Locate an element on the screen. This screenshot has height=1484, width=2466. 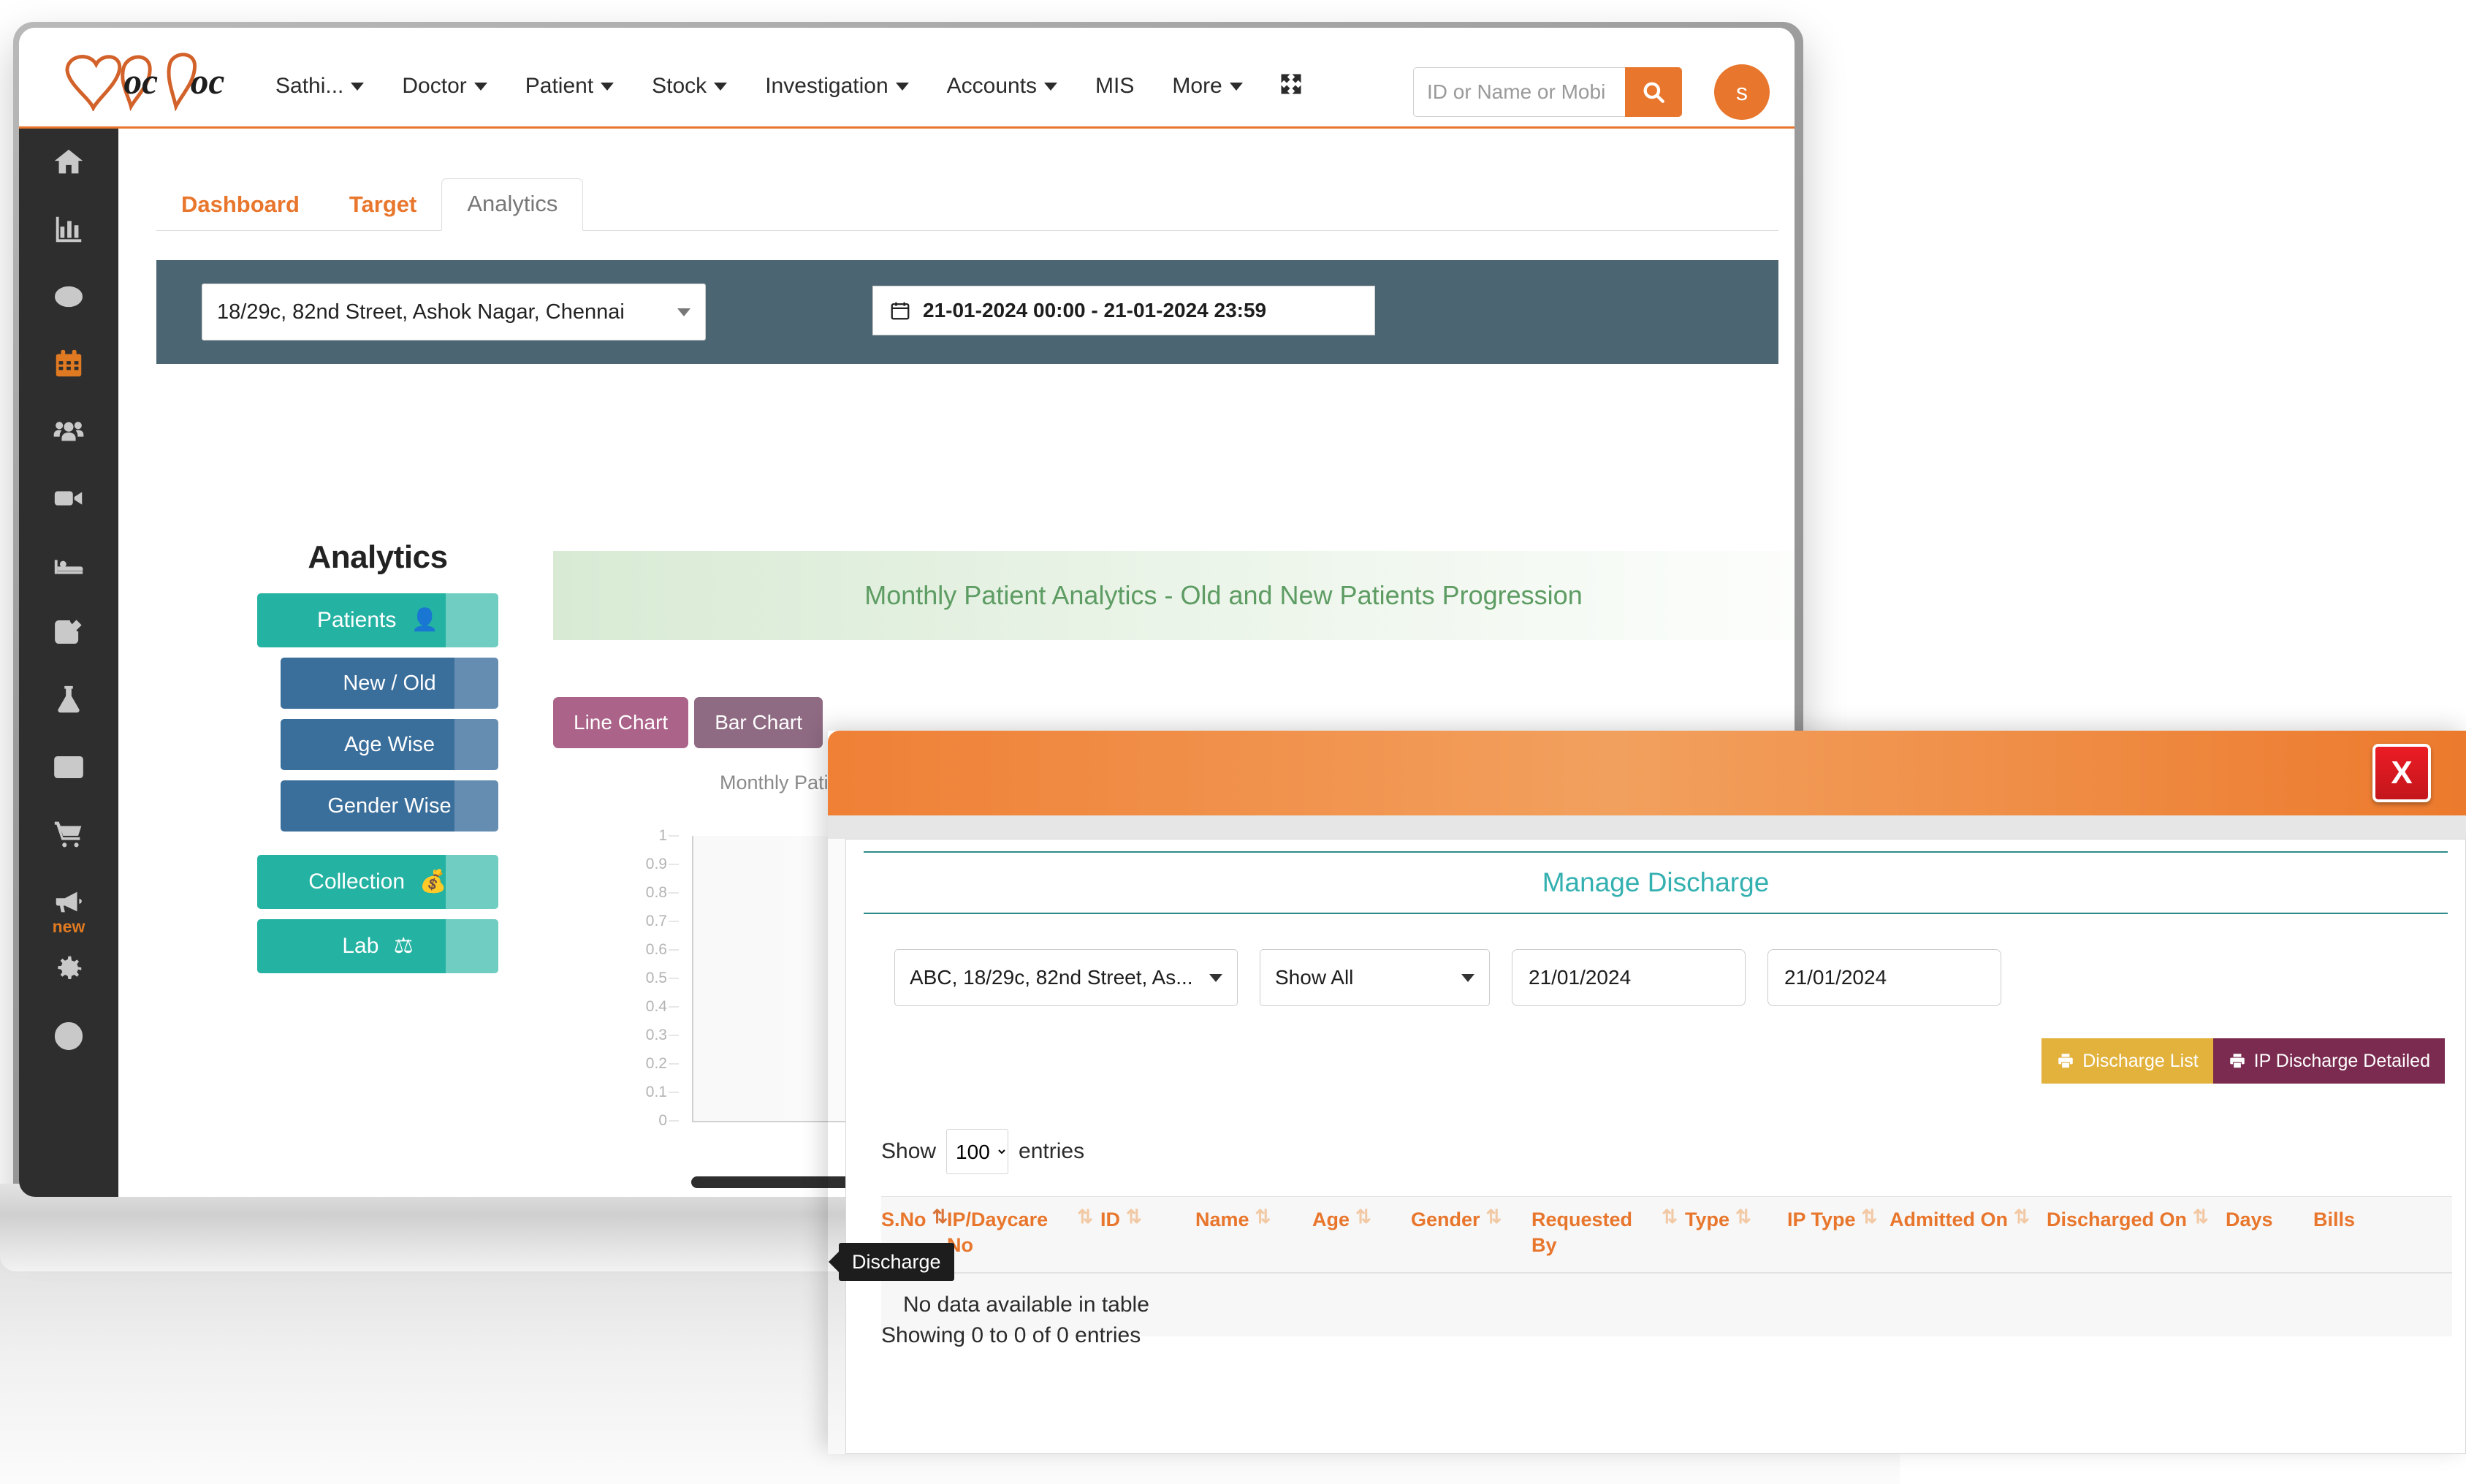
bar-chart-button: Bar Chart is located at coordinates (758, 722).